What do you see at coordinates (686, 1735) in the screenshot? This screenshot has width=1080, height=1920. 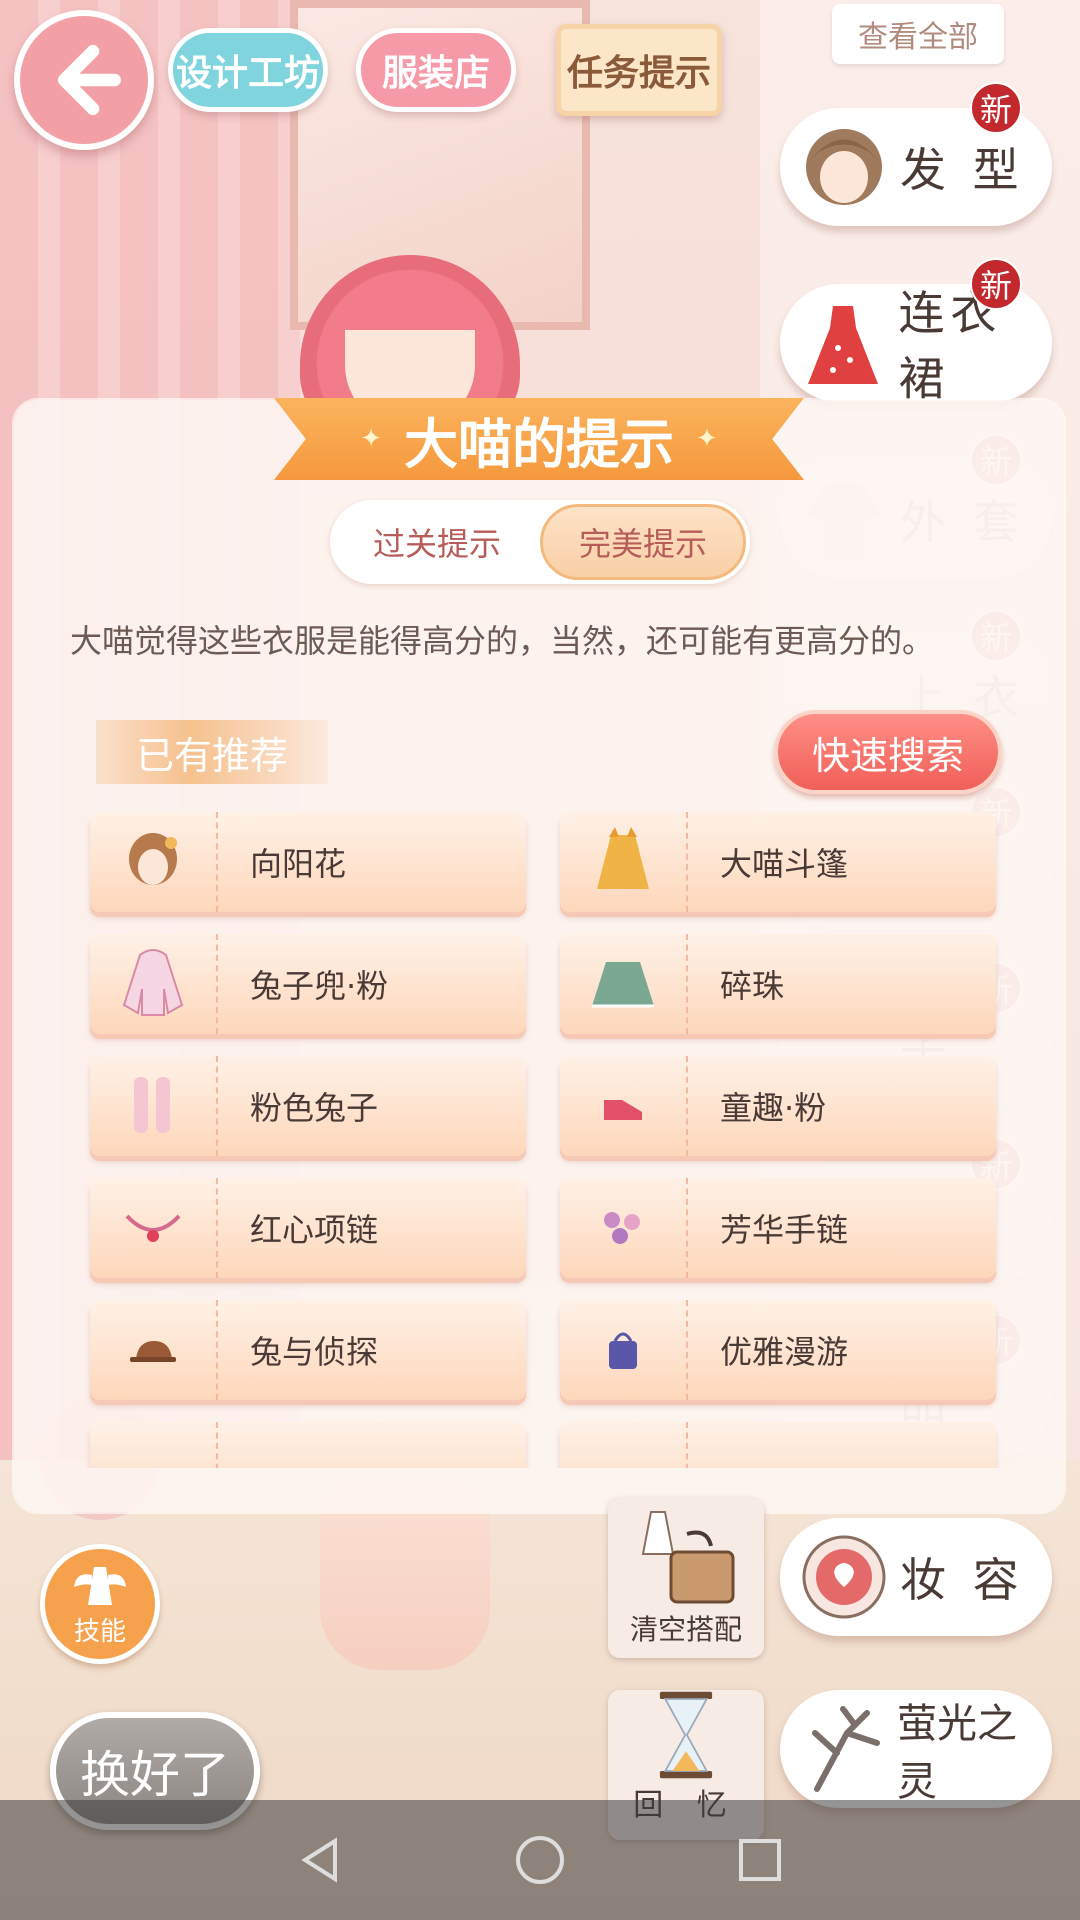 I see `hourglass-icon` at bounding box center [686, 1735].